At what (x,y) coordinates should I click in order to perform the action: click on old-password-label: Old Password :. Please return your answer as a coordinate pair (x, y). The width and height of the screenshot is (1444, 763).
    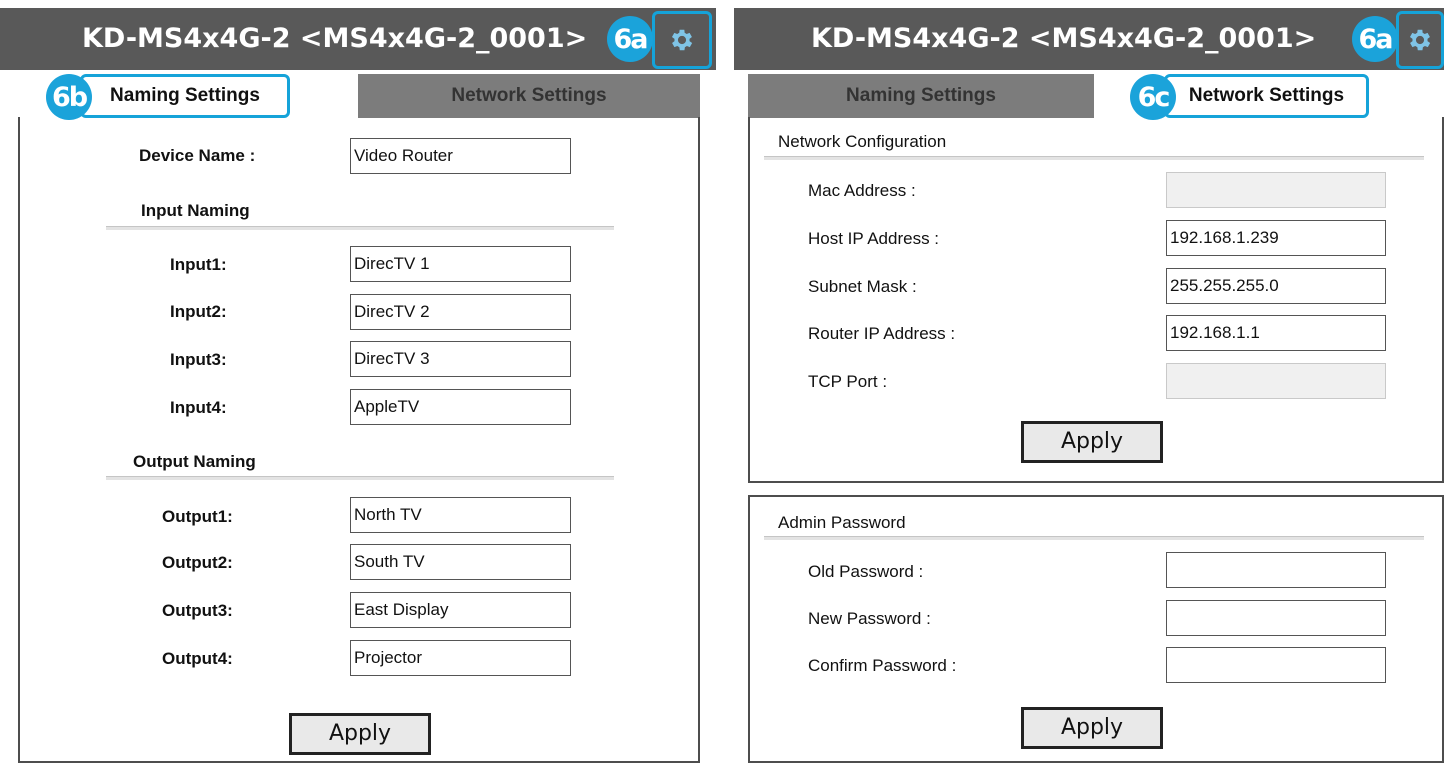
    Looking at the image, I should click on (866, 571).